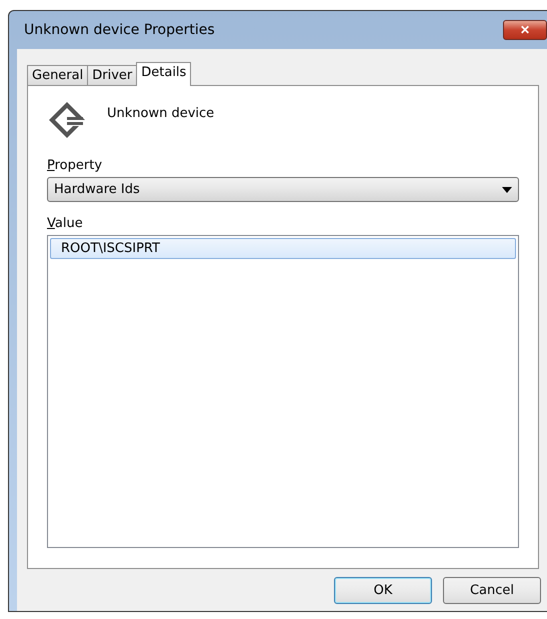 The height and width of the screenshot is (619, 547). Describe the element at coordinates (112, 75) in the screenshot. I see `tab: Driver` at that location.